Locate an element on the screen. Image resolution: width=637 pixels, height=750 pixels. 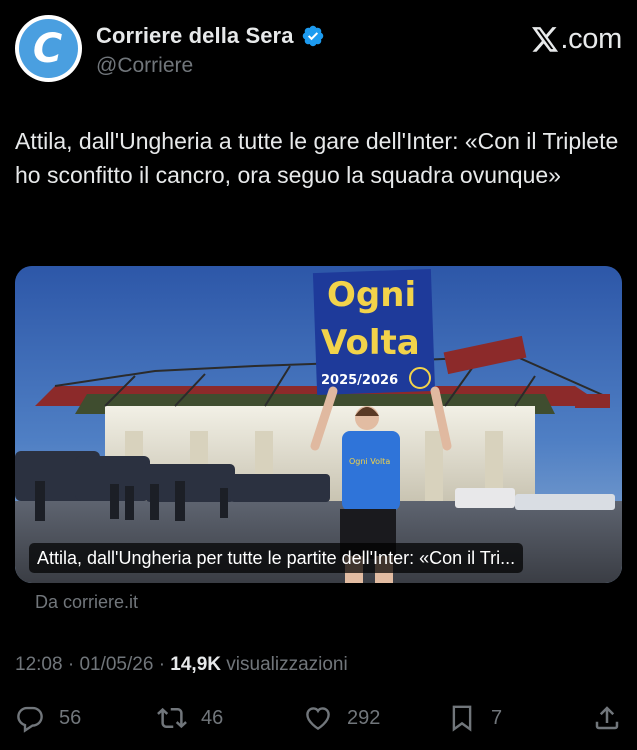
verified-badge-icon is located at coordinates (312, 36).